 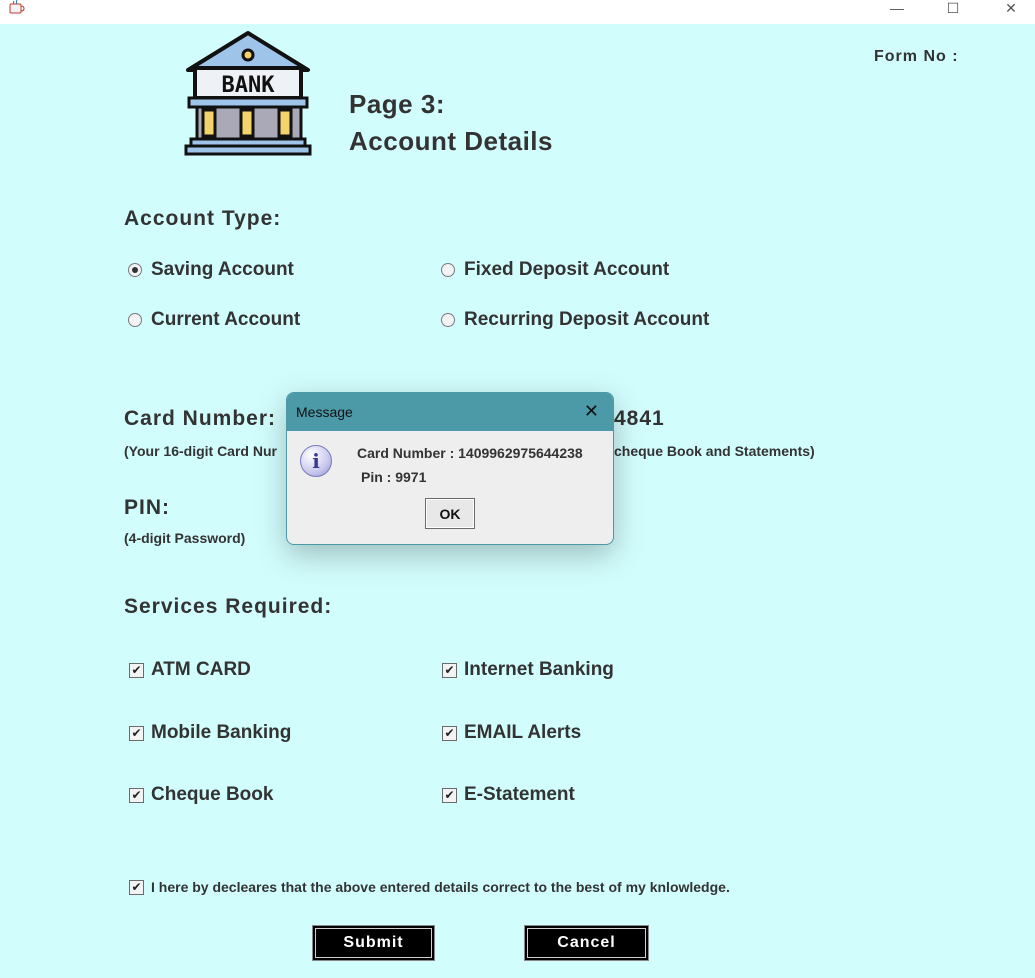 What do you see at coordinates (916, 56) in the screenshot?
I see `form-no-label: Form No :` at bounding box center [916, 56].